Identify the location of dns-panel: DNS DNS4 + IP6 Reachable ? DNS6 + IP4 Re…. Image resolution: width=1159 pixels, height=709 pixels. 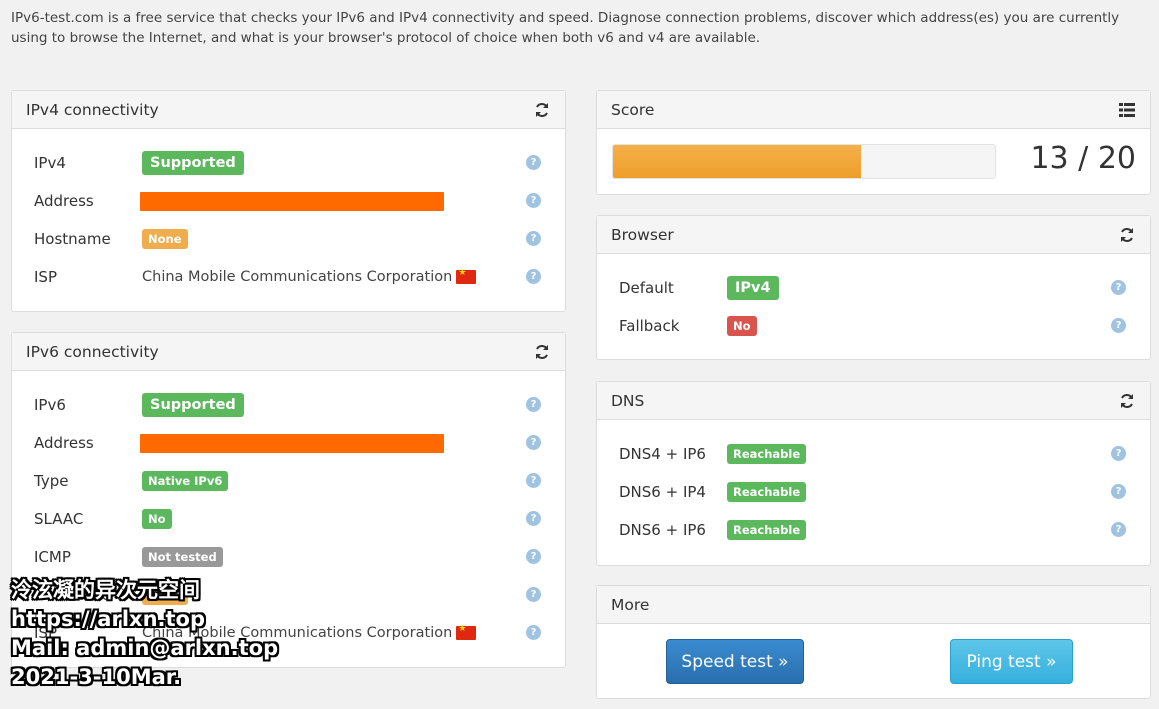
(873, 473).